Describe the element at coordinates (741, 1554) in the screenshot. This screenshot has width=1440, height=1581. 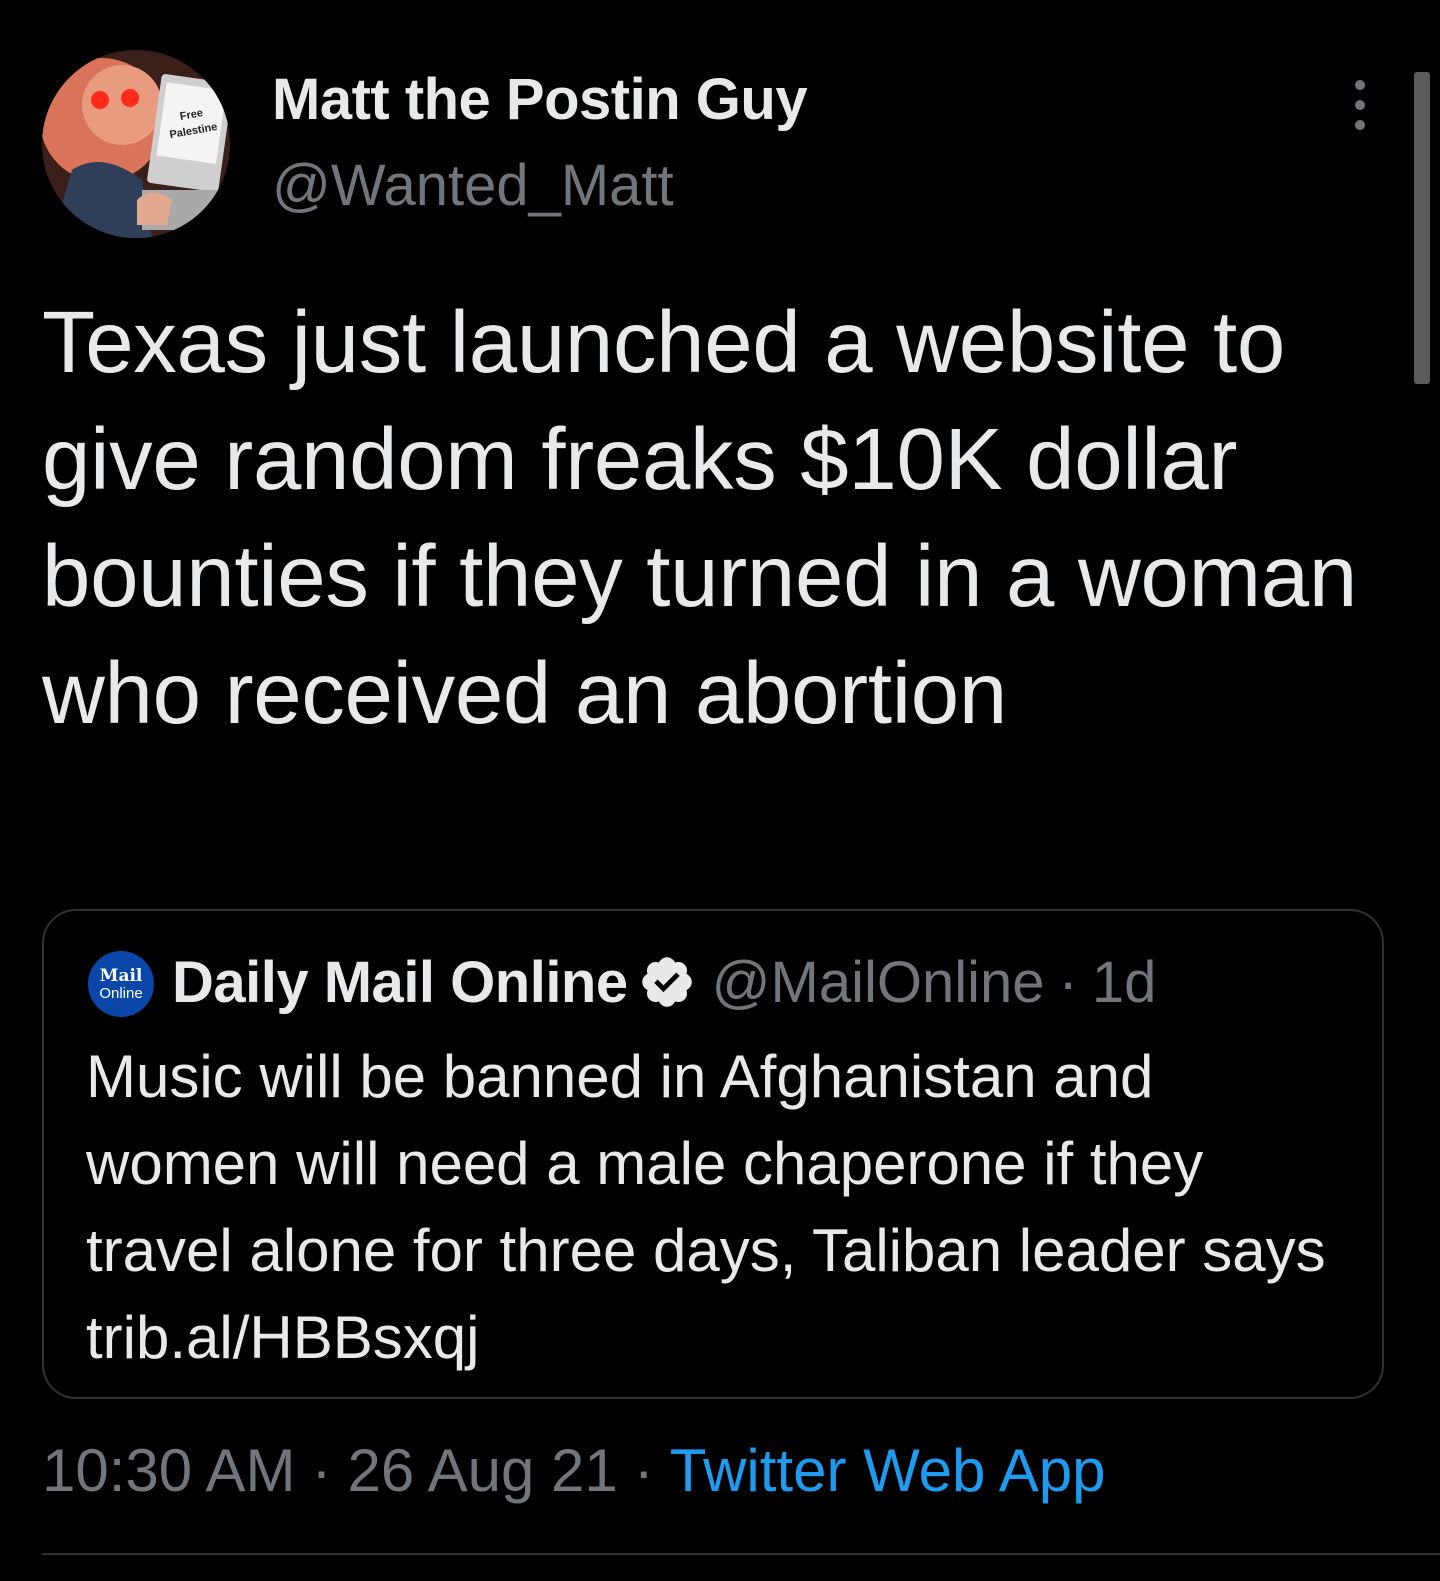
I see `divider` at that location.